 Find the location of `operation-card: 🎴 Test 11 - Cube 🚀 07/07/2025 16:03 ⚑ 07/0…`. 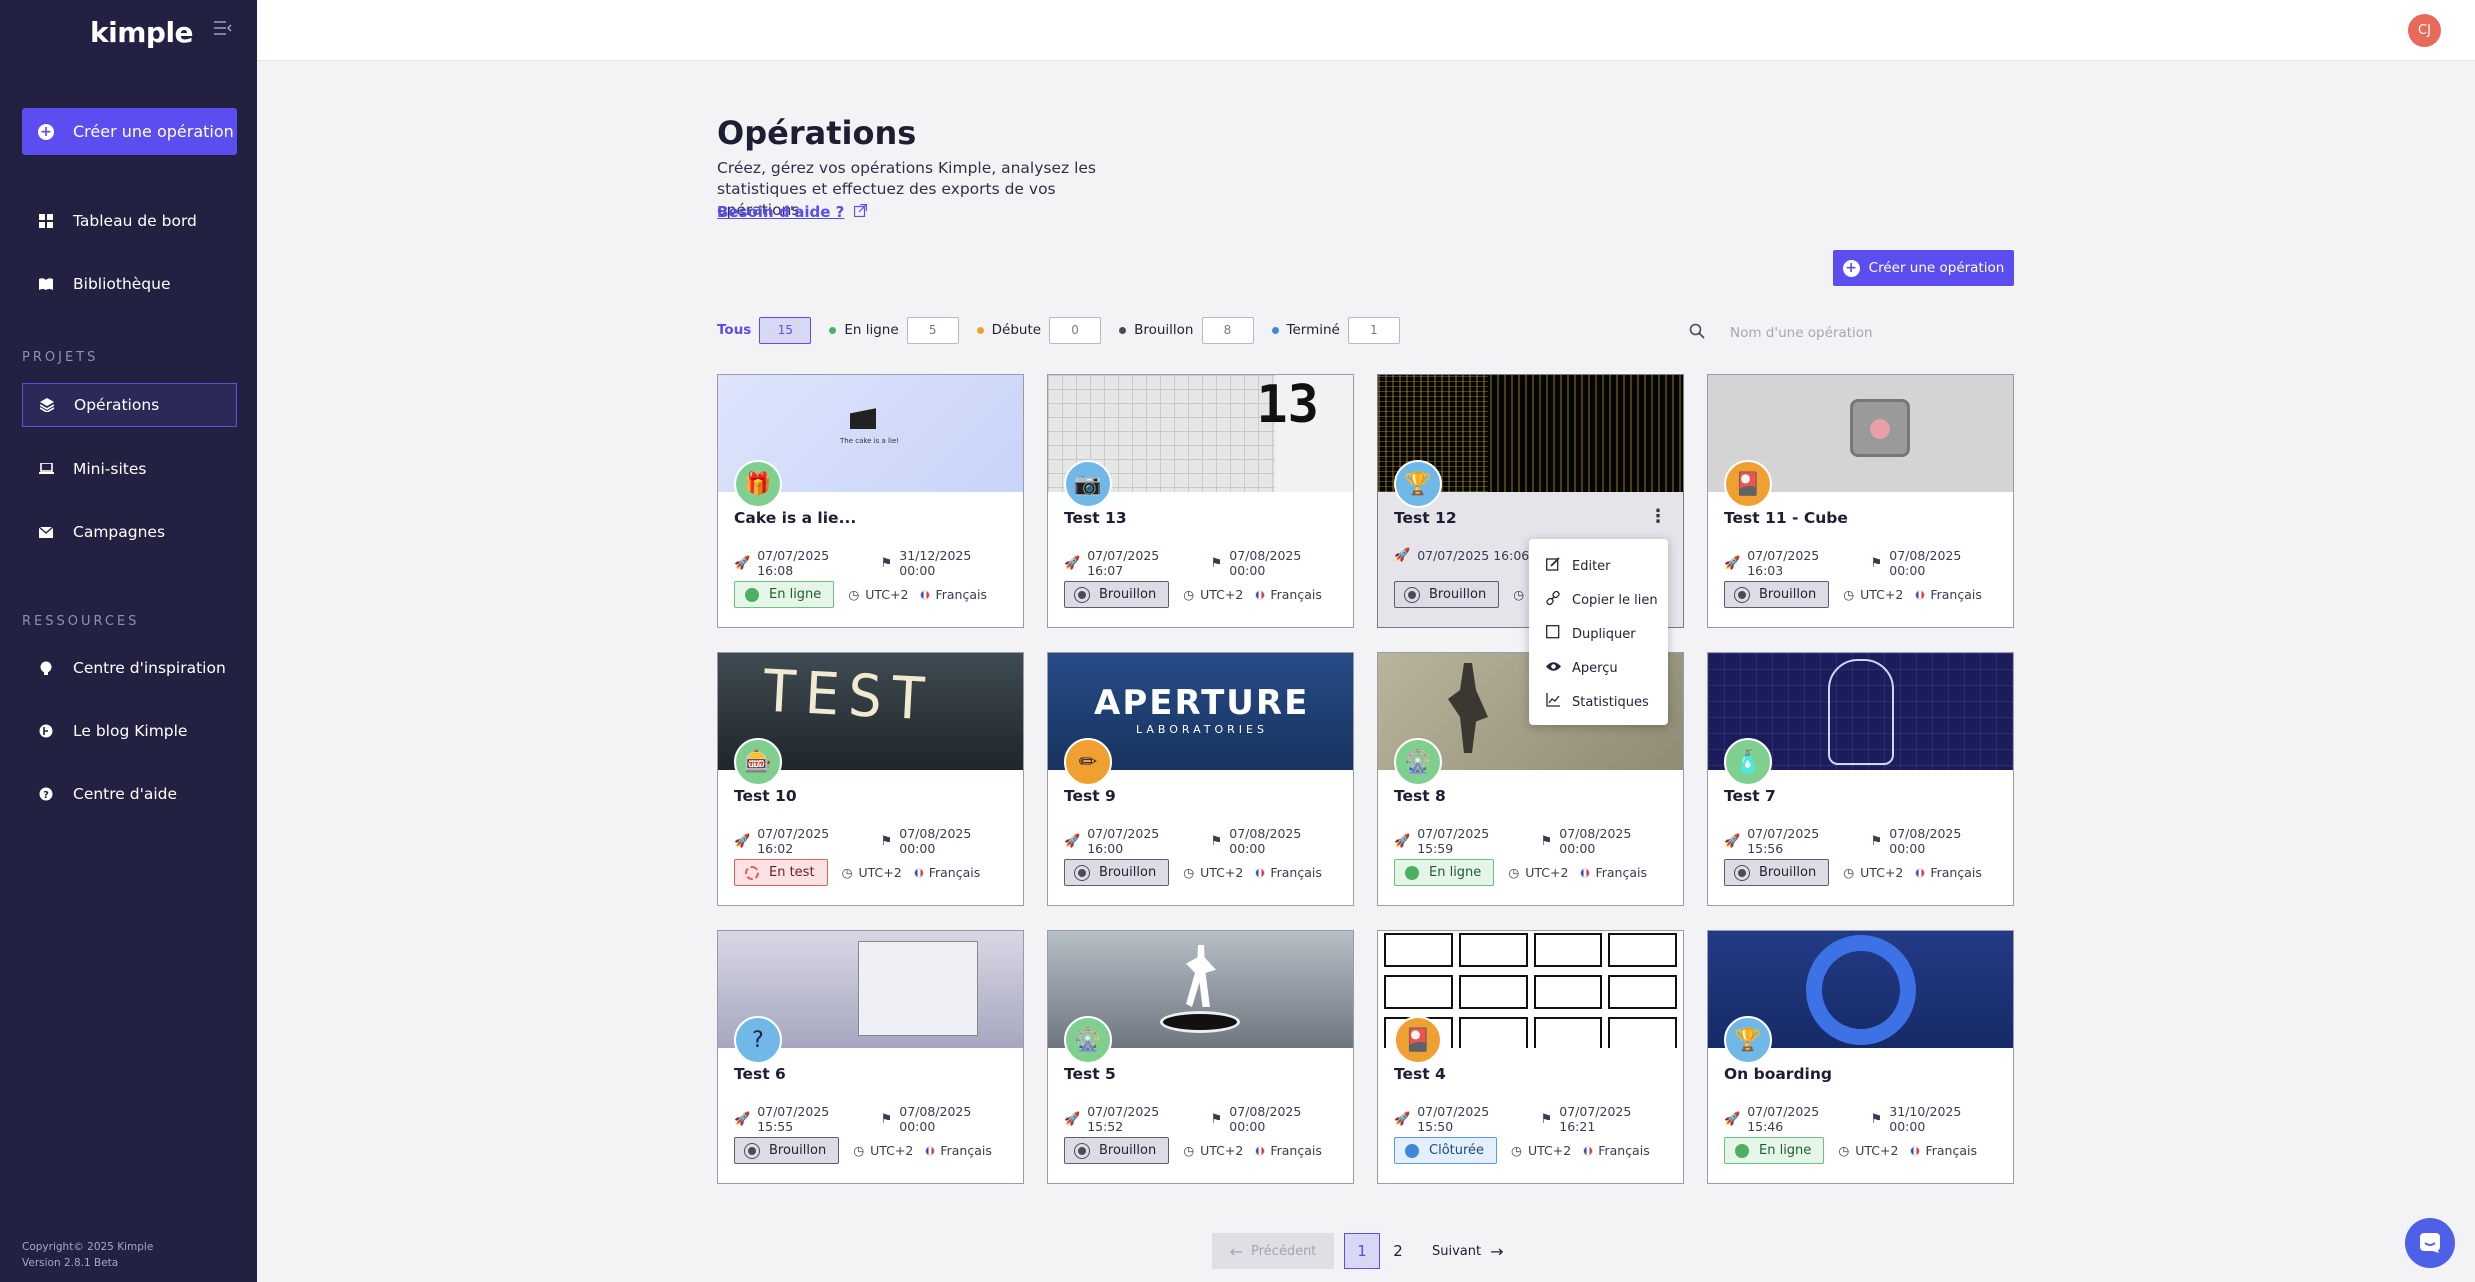

operation-card: 🎴 Test 11 - Cube 🚀 07/07/2025 16:03 ⚑ 07/0… is located at coordinates (1860, 501).